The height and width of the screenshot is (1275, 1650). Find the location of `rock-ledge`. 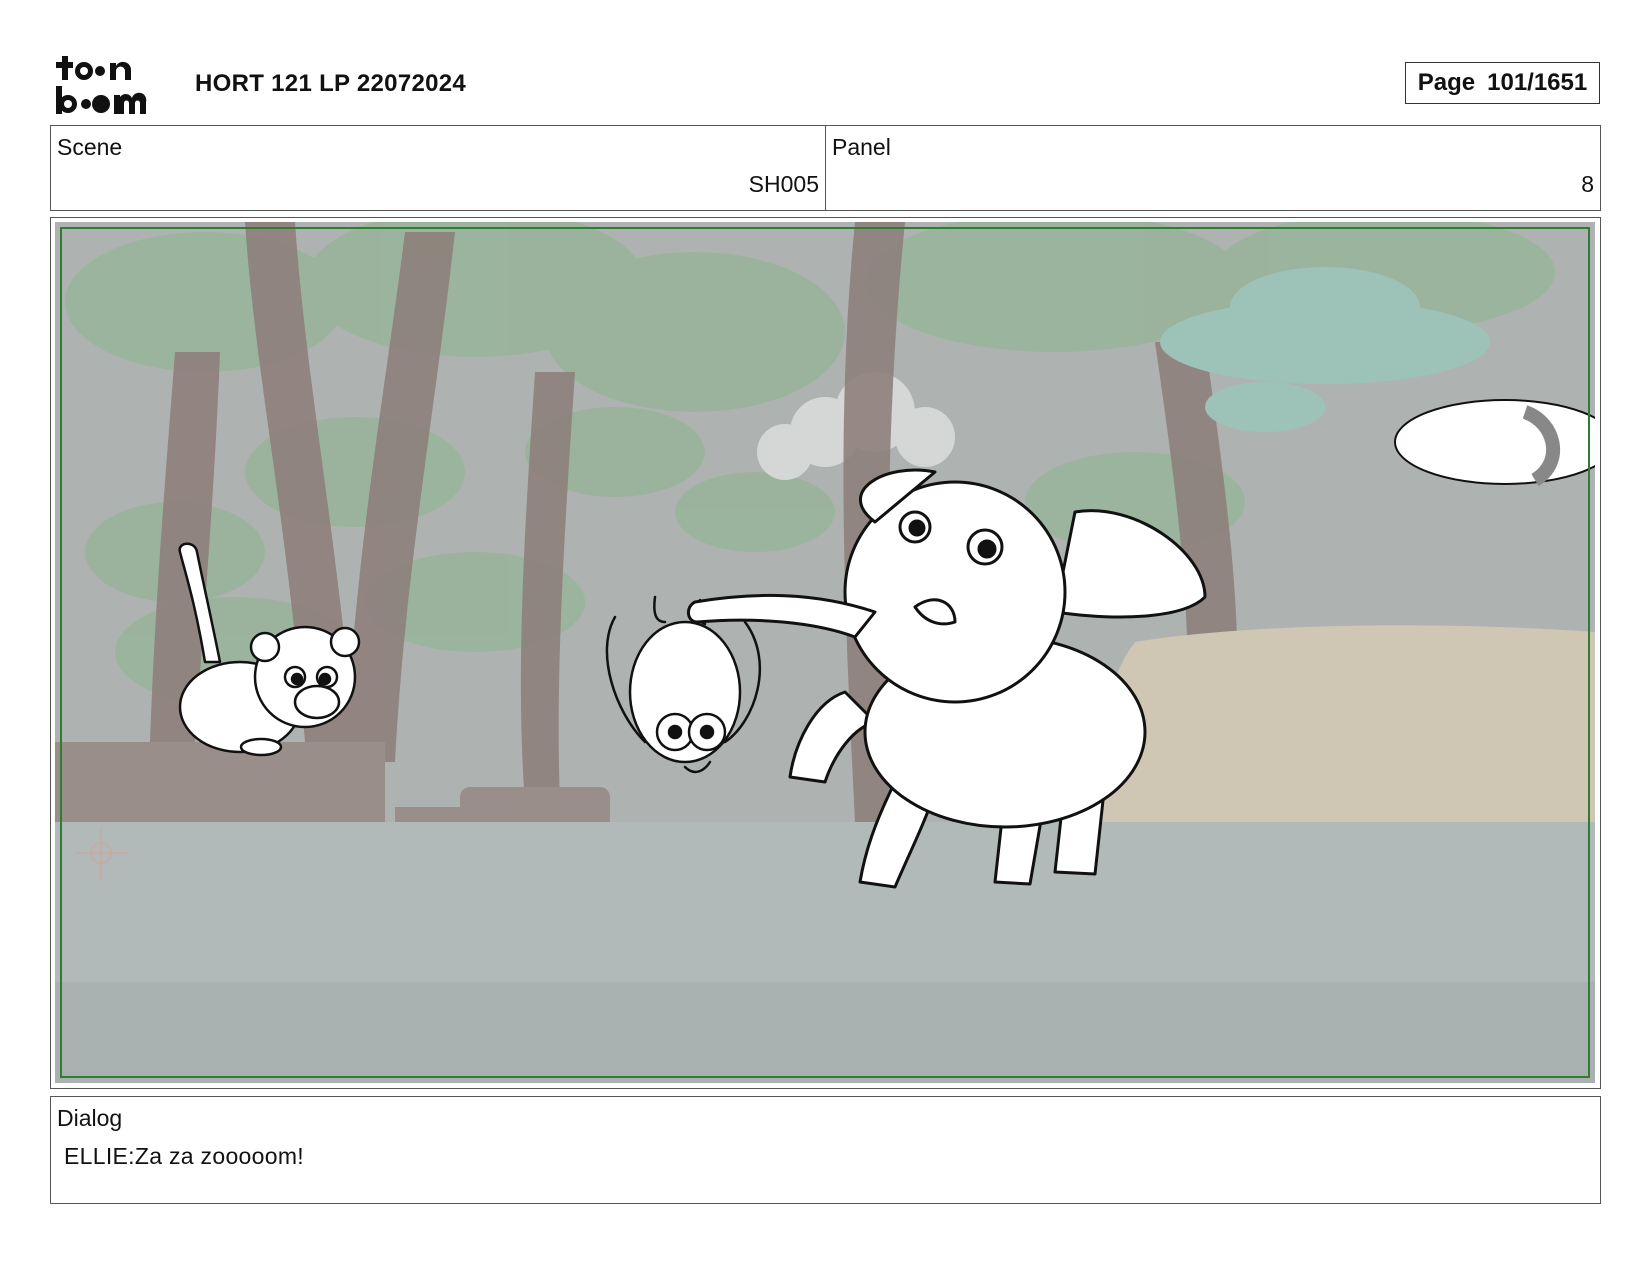

rock-ledge is located at coordinates (1340, 733).